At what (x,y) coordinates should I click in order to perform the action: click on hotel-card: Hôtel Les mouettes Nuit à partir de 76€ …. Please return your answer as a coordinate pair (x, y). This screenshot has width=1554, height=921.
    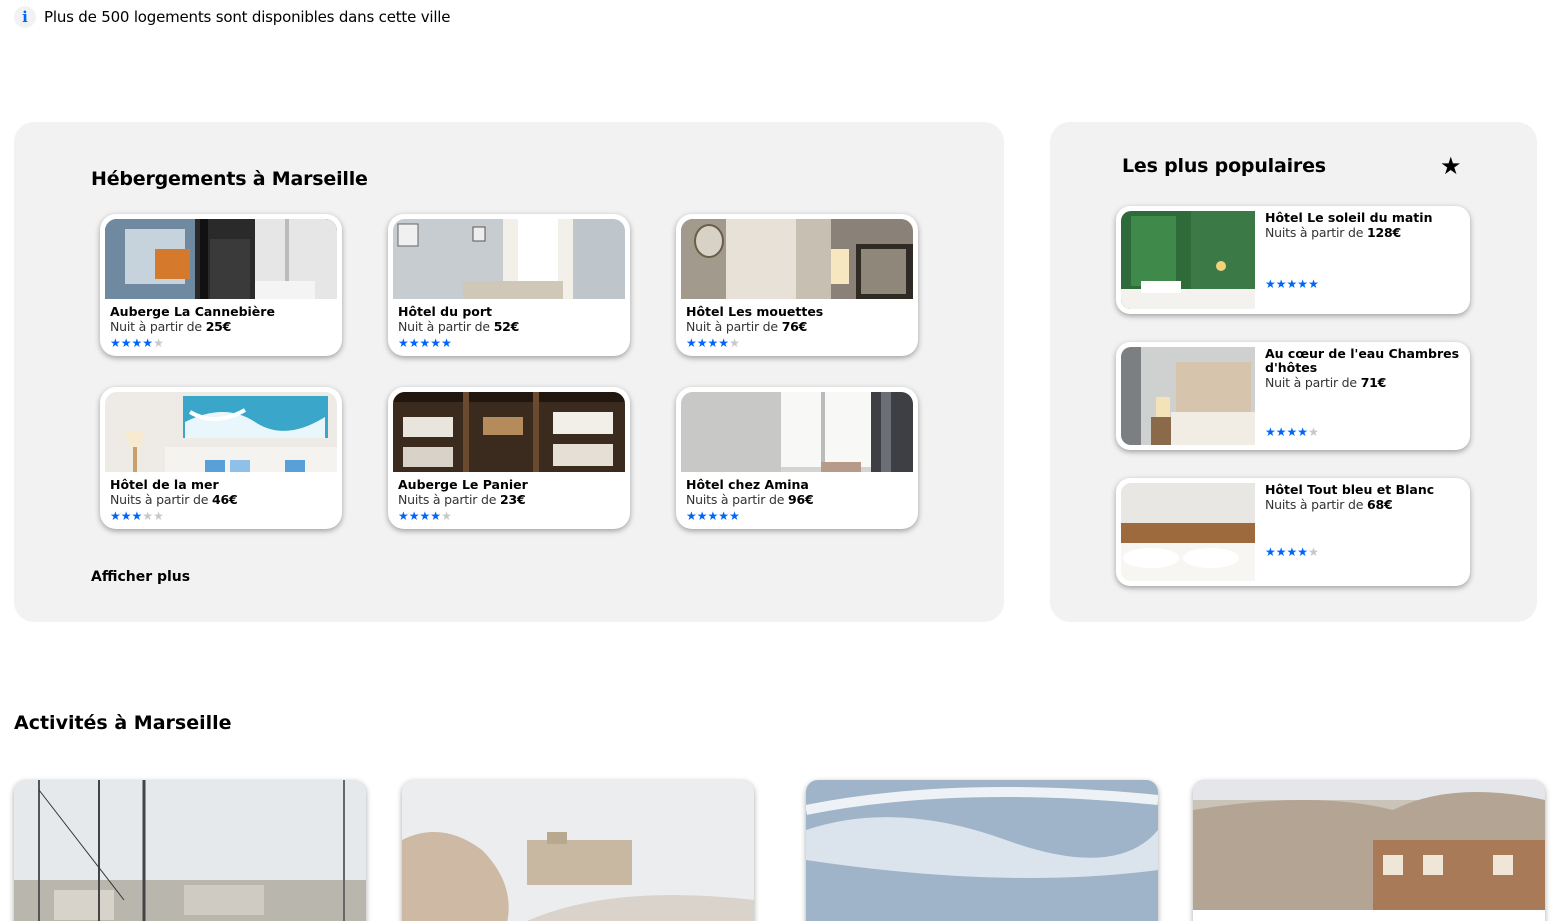
    Looking at the image, I should click on (797, 285).